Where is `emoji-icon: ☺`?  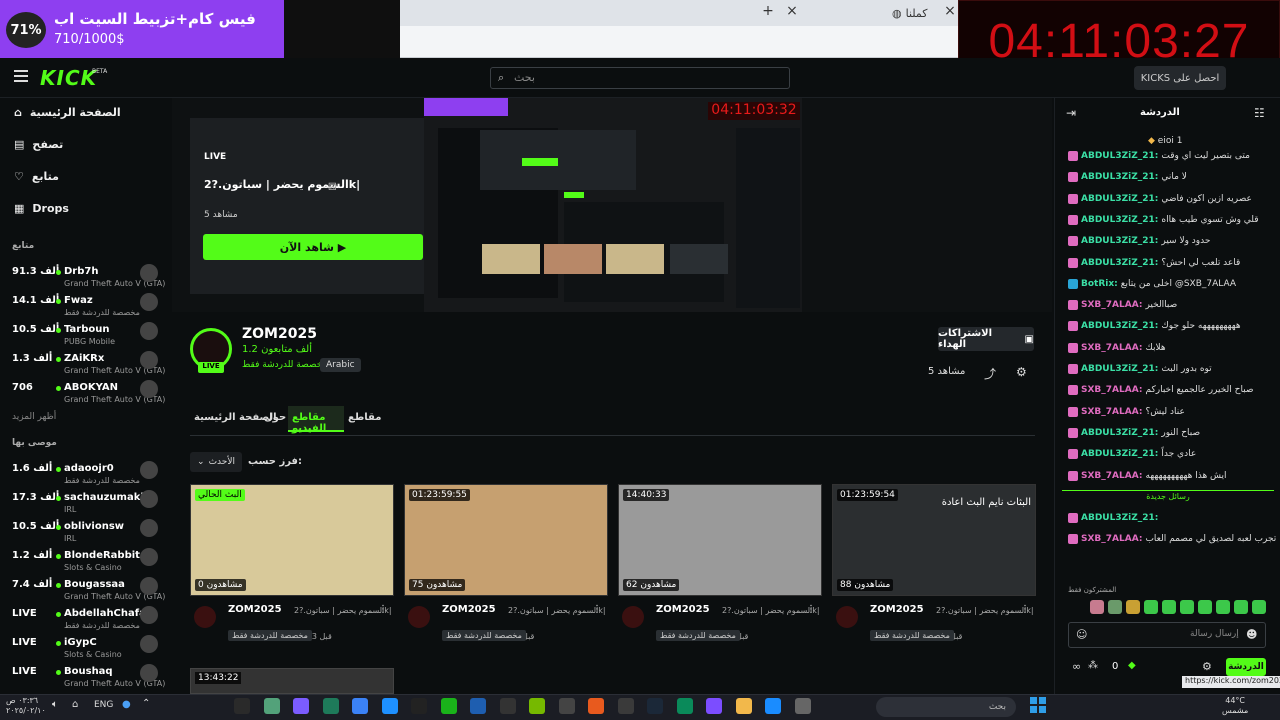 emoji-icon: ☺ is located at coordinates (1081, 634).